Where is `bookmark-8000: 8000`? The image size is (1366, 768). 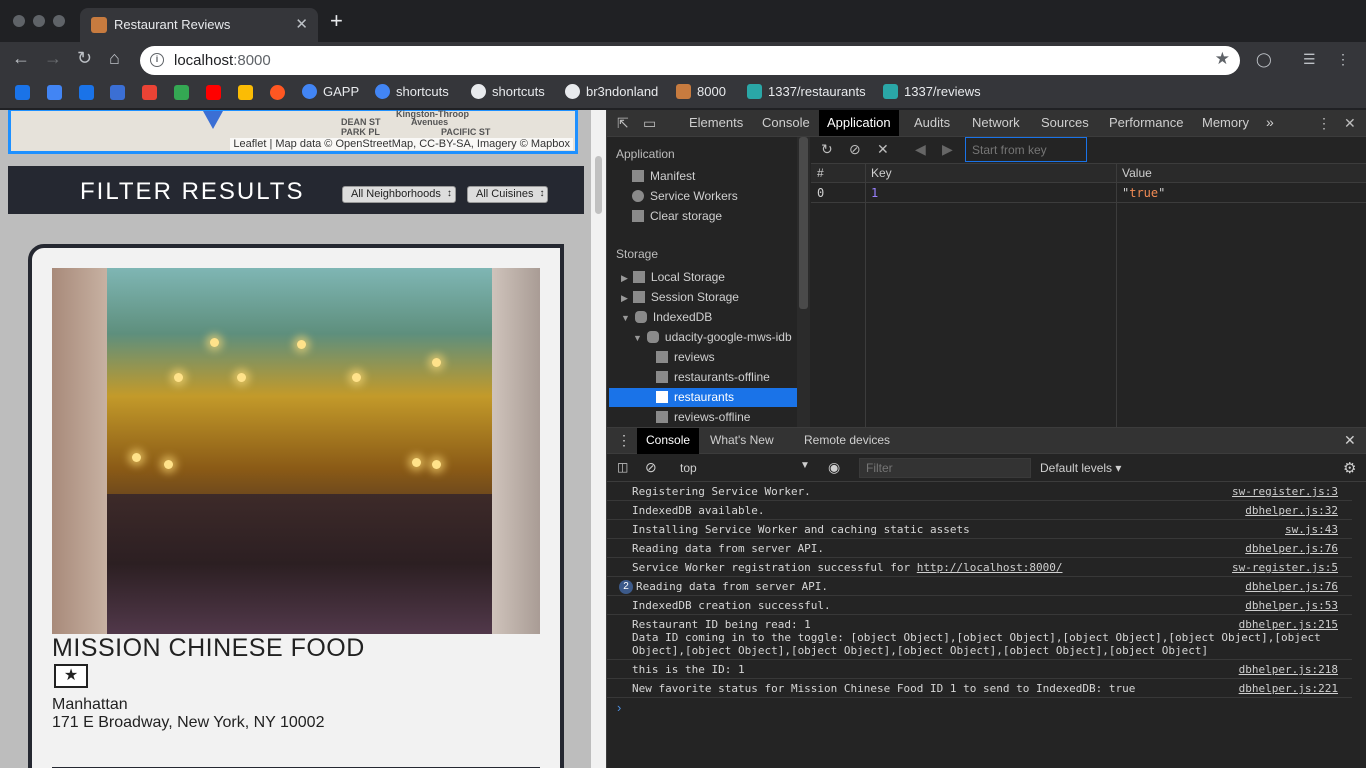
bookmark-8000: 8000 is located at coordinates (701, 91).